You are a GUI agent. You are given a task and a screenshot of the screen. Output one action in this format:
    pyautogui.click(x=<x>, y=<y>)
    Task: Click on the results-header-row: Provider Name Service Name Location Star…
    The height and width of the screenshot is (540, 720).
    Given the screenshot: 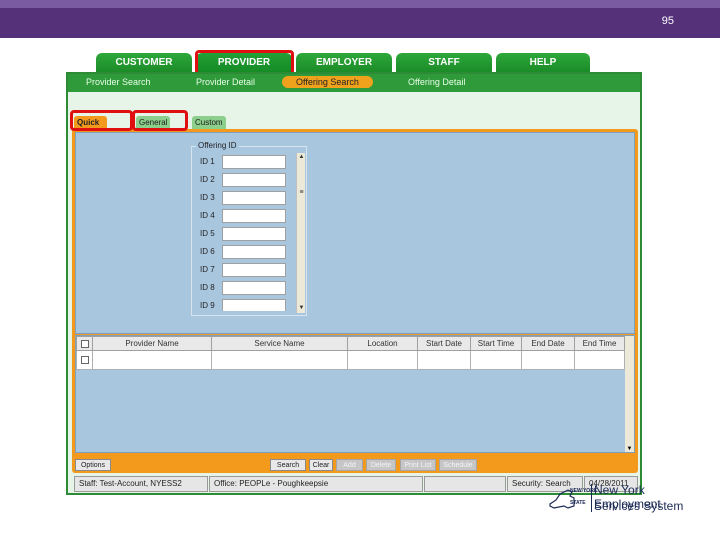 What is the action you would take?
    pyautogui.click(x=350, y=343)
    